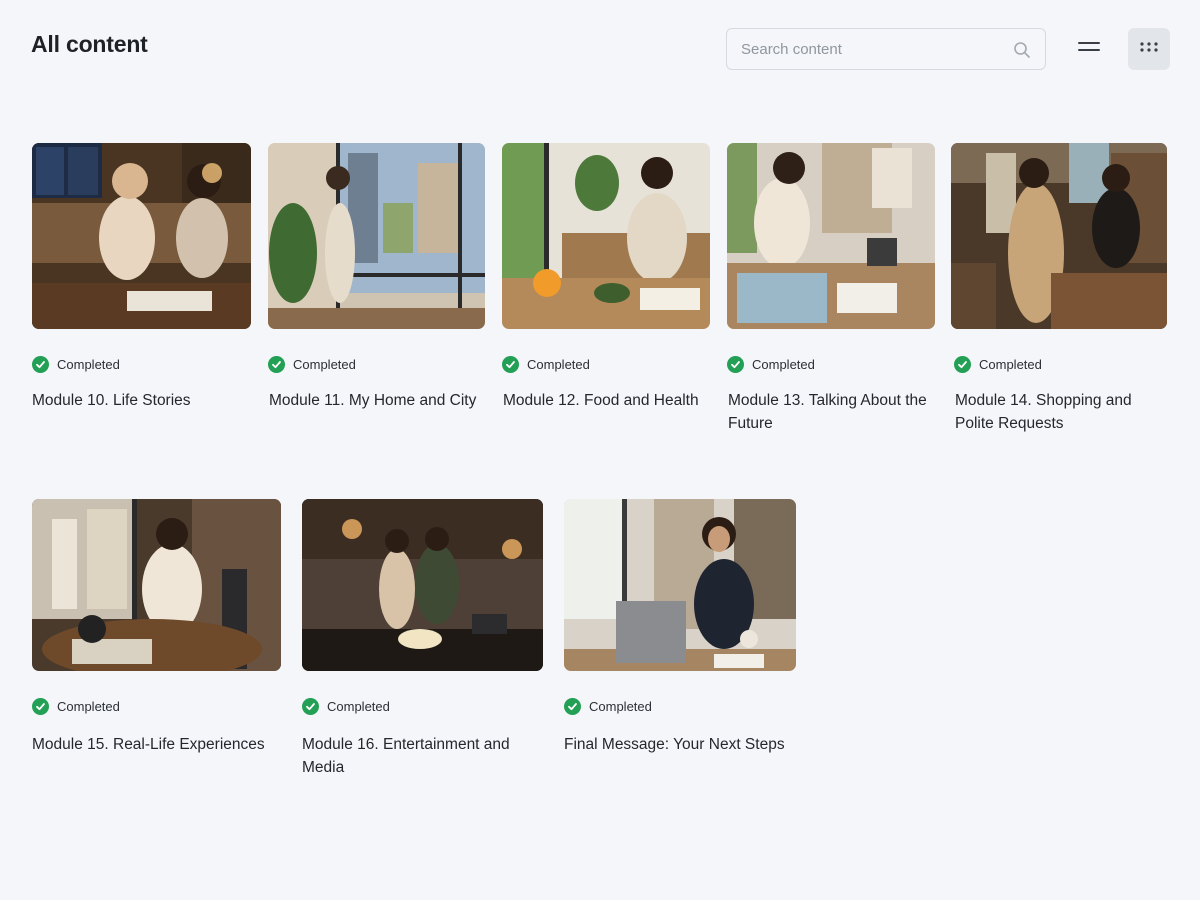 Image resolution: width=1200 pixels, height=900 pixels. I want to click on list-view-icon, so click(1089, 49).